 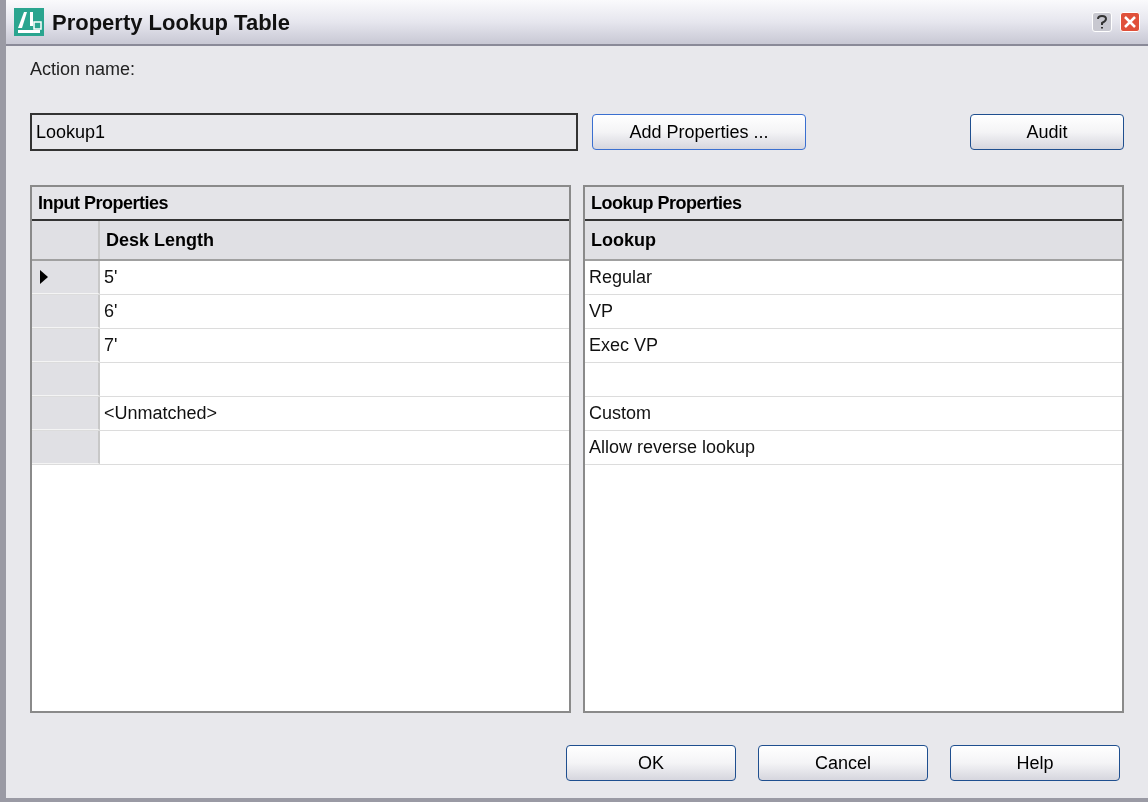 What do you see at coordinates (853, 413) in the screenshot?
I see `table-cell: Custom` at bounding box center [853, 413].